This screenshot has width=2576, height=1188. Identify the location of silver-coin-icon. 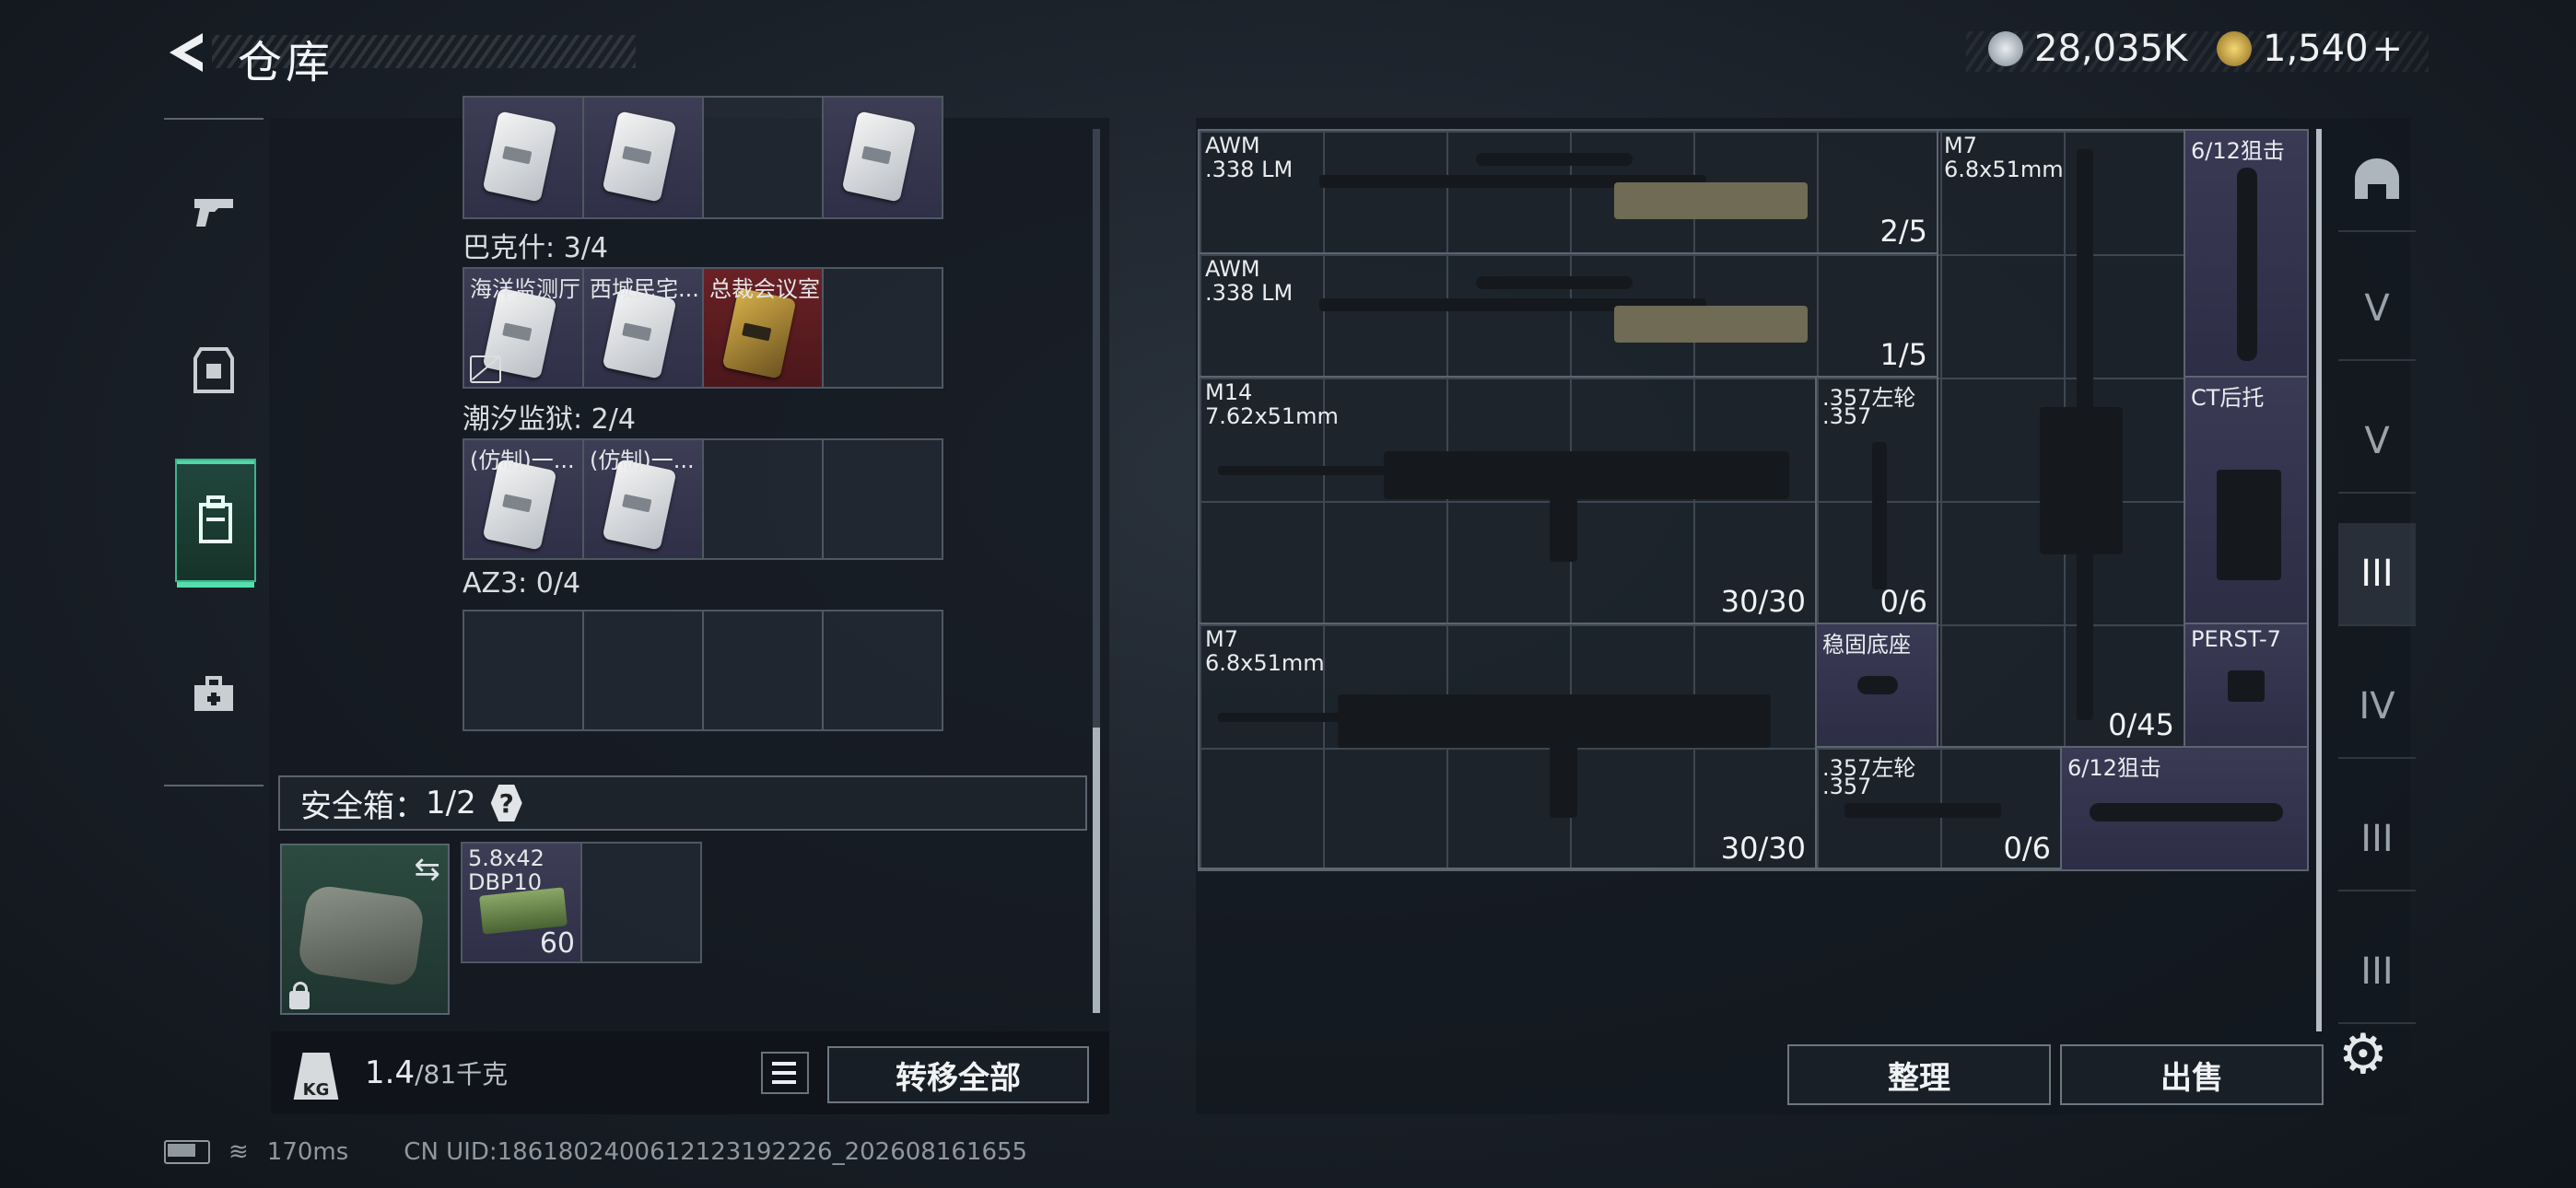
(2005, 48).